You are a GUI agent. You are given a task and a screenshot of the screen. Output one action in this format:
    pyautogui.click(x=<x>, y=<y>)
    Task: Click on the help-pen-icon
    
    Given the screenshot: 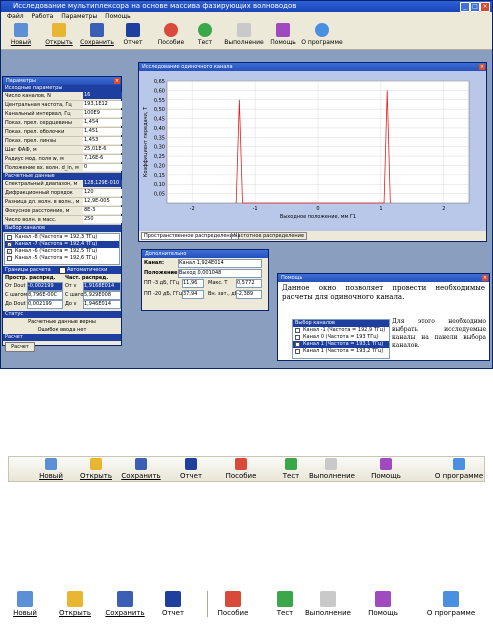 What is the action you would take?
    pyautogui.click(x=283, y=30)
    